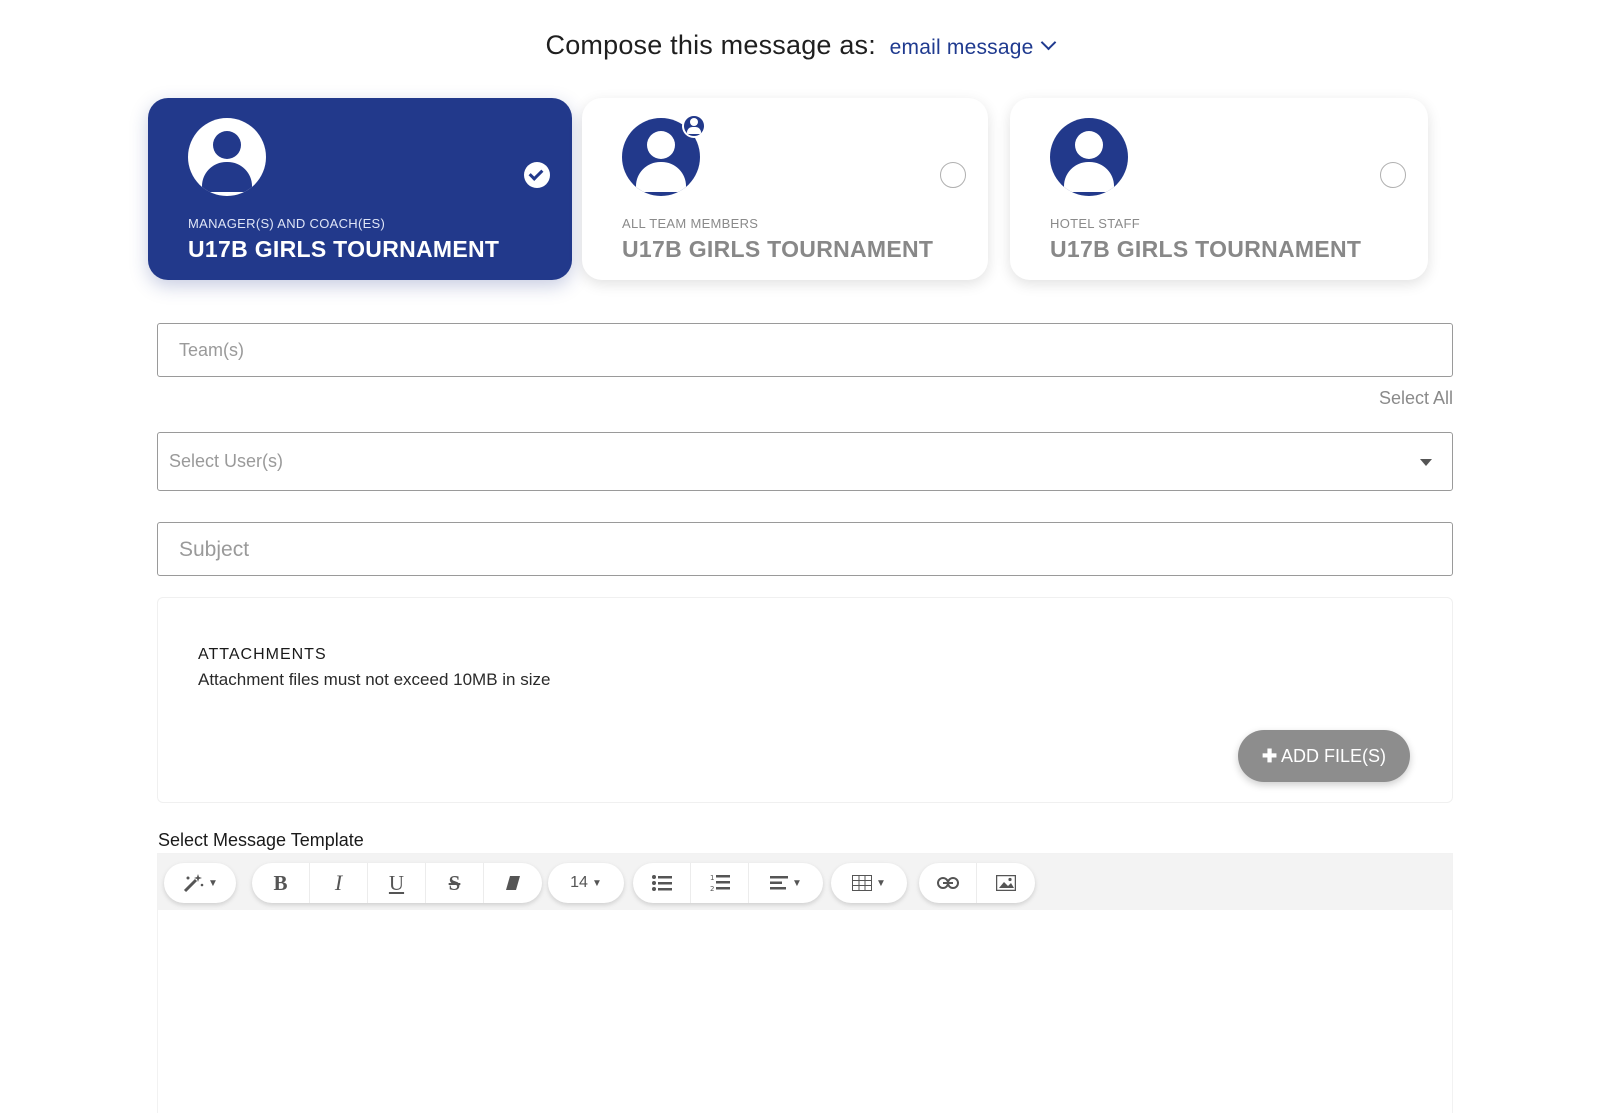  I want to click on underline-button: U, so click(397, 883).